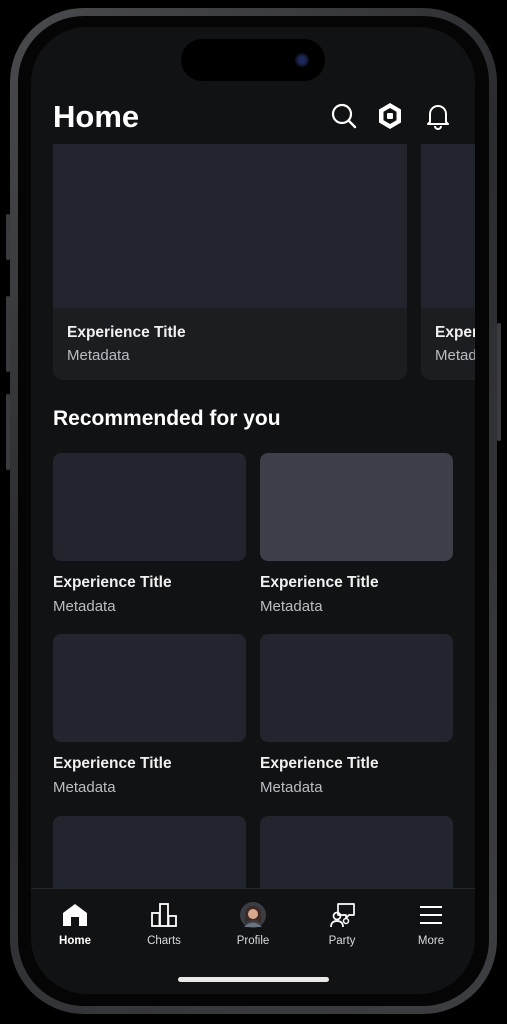 Image resolution: width=507 pixels, height=1024 pixels. I want to click on robux-icon, so click(390, 116).